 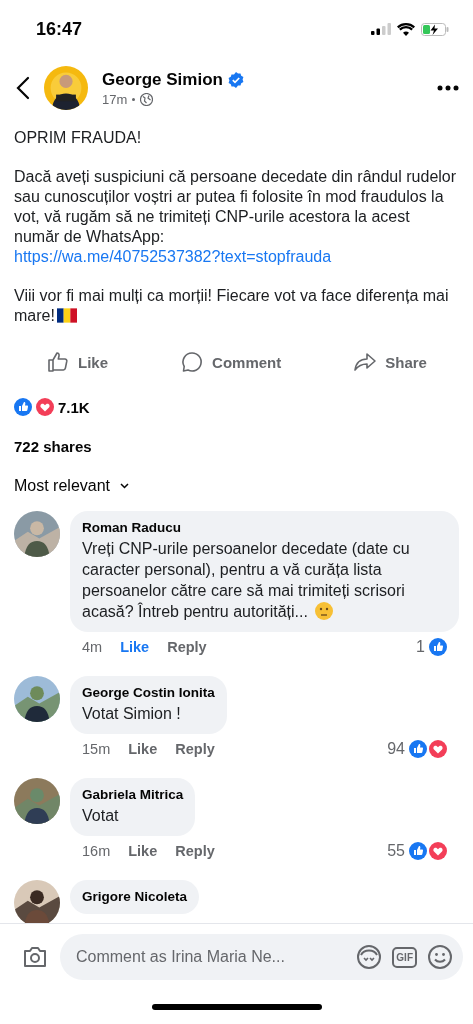 What do you see at coordinates (53, 443) in the screenshot?
I see `share-count: 722 shares` at bounding box center [53, 443].